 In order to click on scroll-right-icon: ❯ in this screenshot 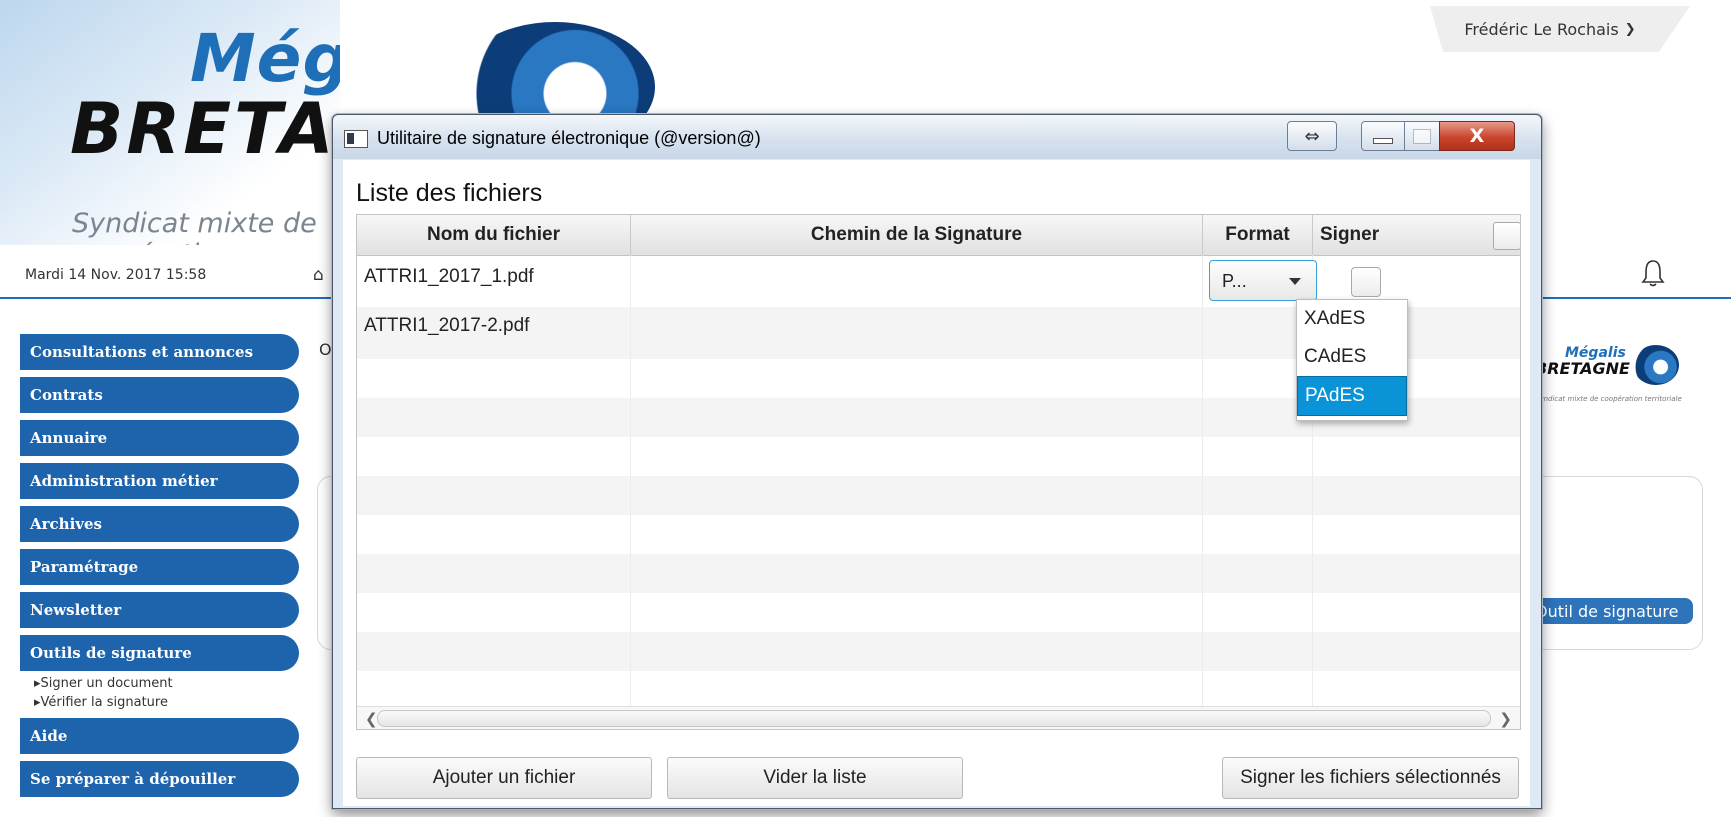, I will do `click(1505, 719)`.